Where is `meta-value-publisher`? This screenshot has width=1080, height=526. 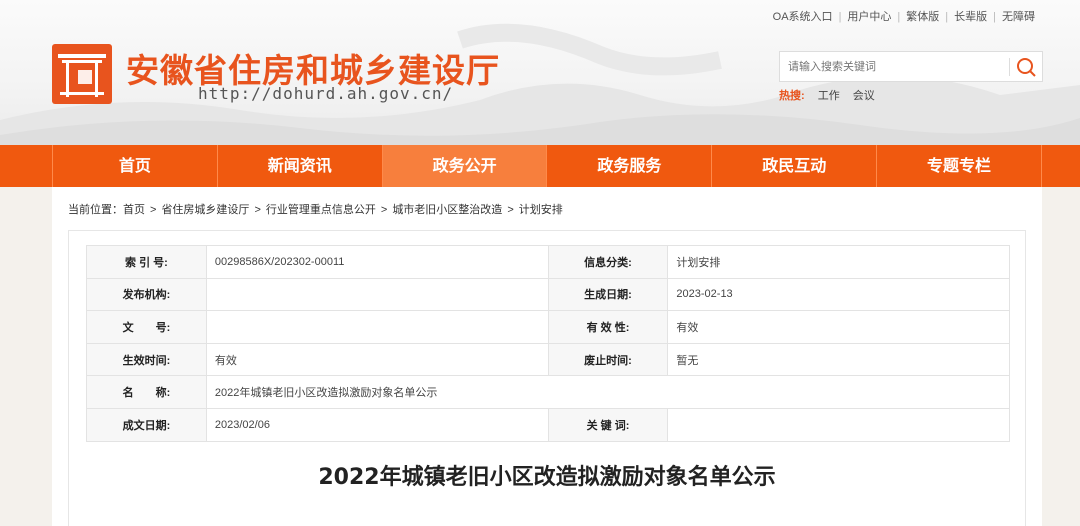 meta-value-publisher is located at coordinates (377, 294).